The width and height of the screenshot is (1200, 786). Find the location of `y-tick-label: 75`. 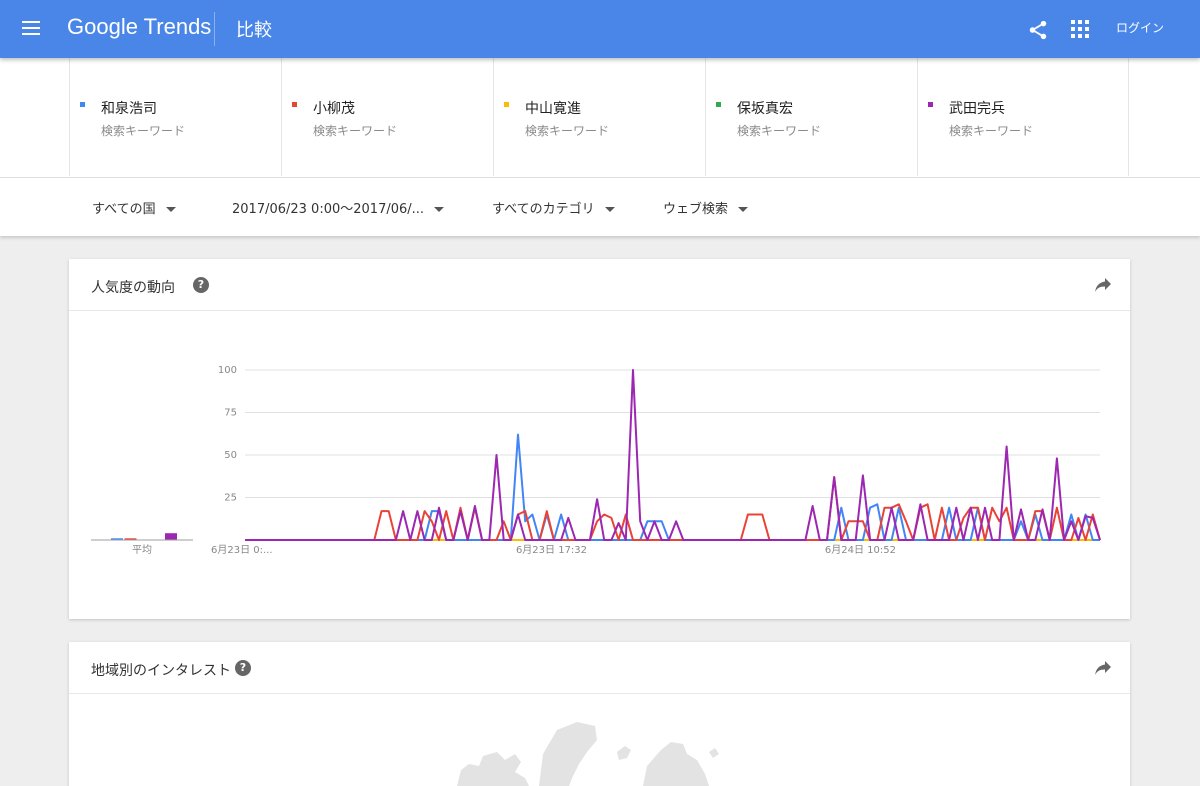

y-tick-label: 75 is located at coordinates (230, 413).